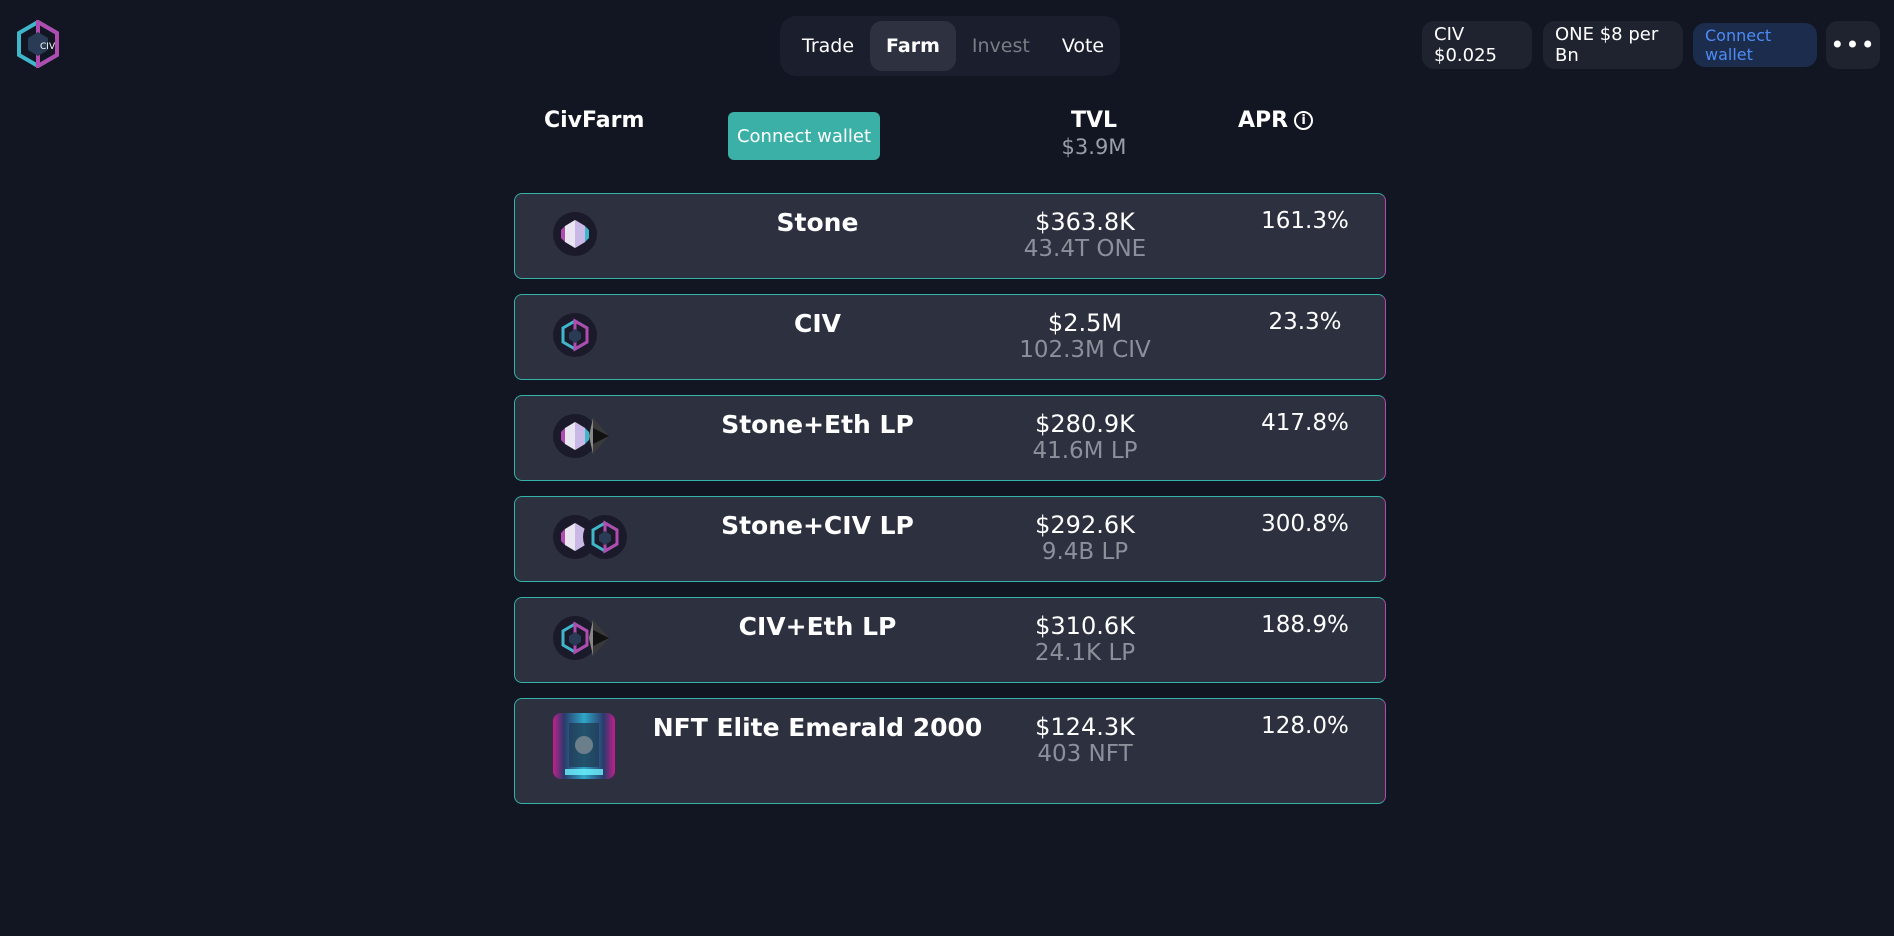 The image size is (1894, 936). Describe the element at coordinates (1755, 45) in the screenshot. I see `connect-wallet-button-top: Connect wallet` at that location.